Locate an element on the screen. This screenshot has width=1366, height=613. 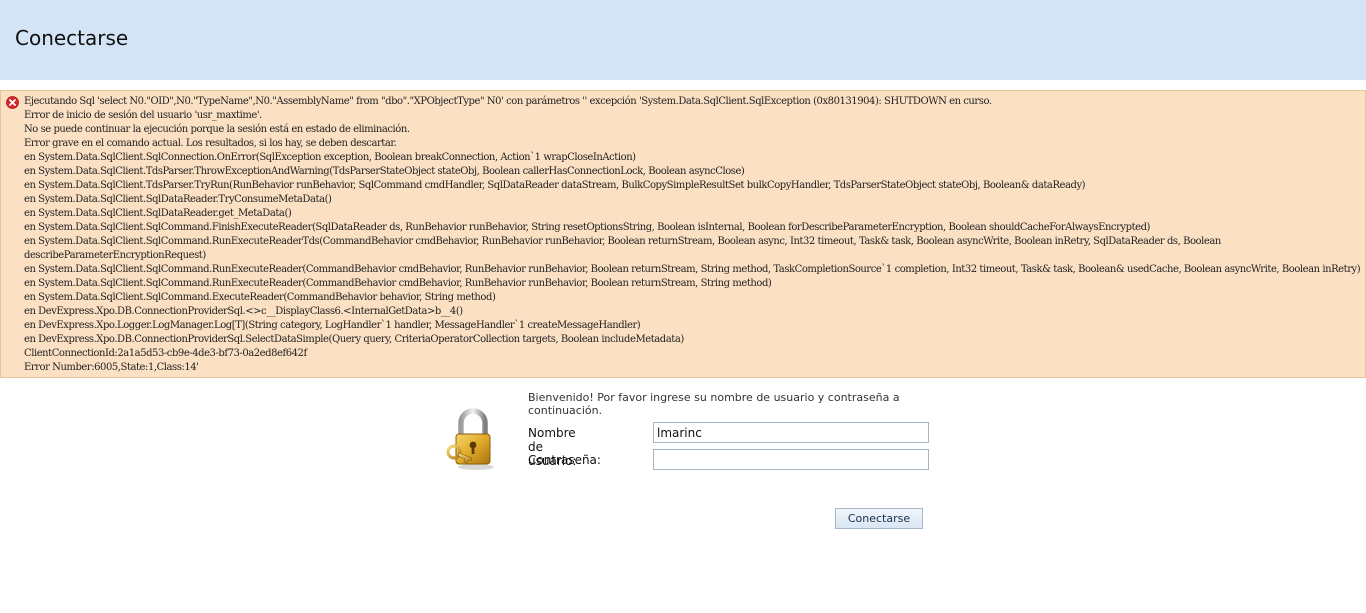
login-button: Conectarse is located at coordinates (879, 518).